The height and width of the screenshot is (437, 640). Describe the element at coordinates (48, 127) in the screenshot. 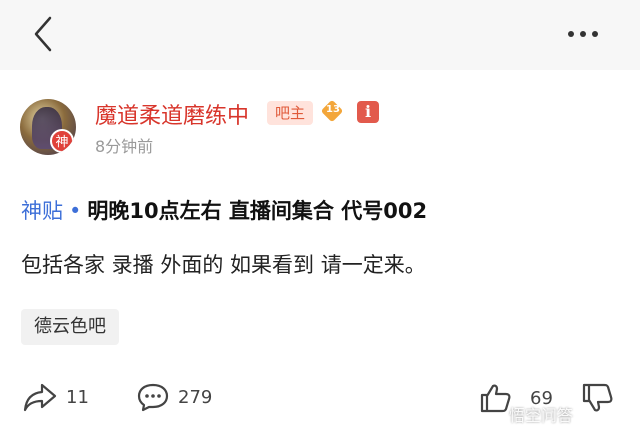

I see `avatar: 神` at that location.